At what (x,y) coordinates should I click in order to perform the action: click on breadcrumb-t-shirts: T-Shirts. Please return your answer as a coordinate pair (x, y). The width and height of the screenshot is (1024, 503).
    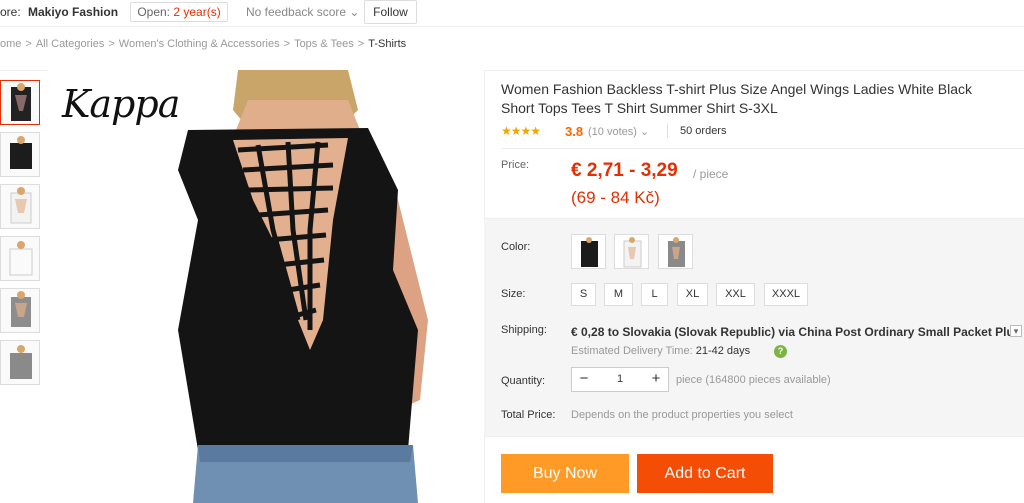
    Looking at the image, I should click on (387, 44).